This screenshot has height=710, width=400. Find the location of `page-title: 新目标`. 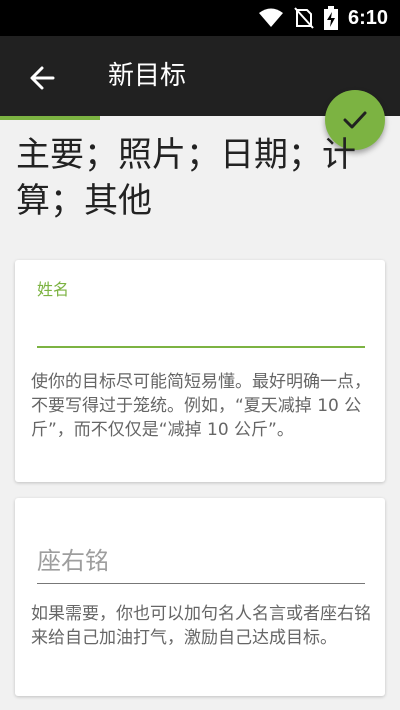

page-title: 新目标 is located at coordinates (147, 76).